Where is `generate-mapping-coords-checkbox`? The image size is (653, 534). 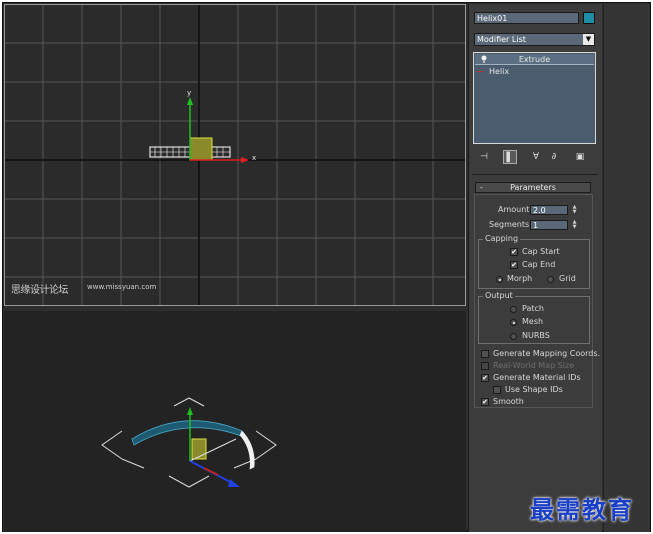 generate-mapping-coords-checkbox is located at coordinates (485, 354).